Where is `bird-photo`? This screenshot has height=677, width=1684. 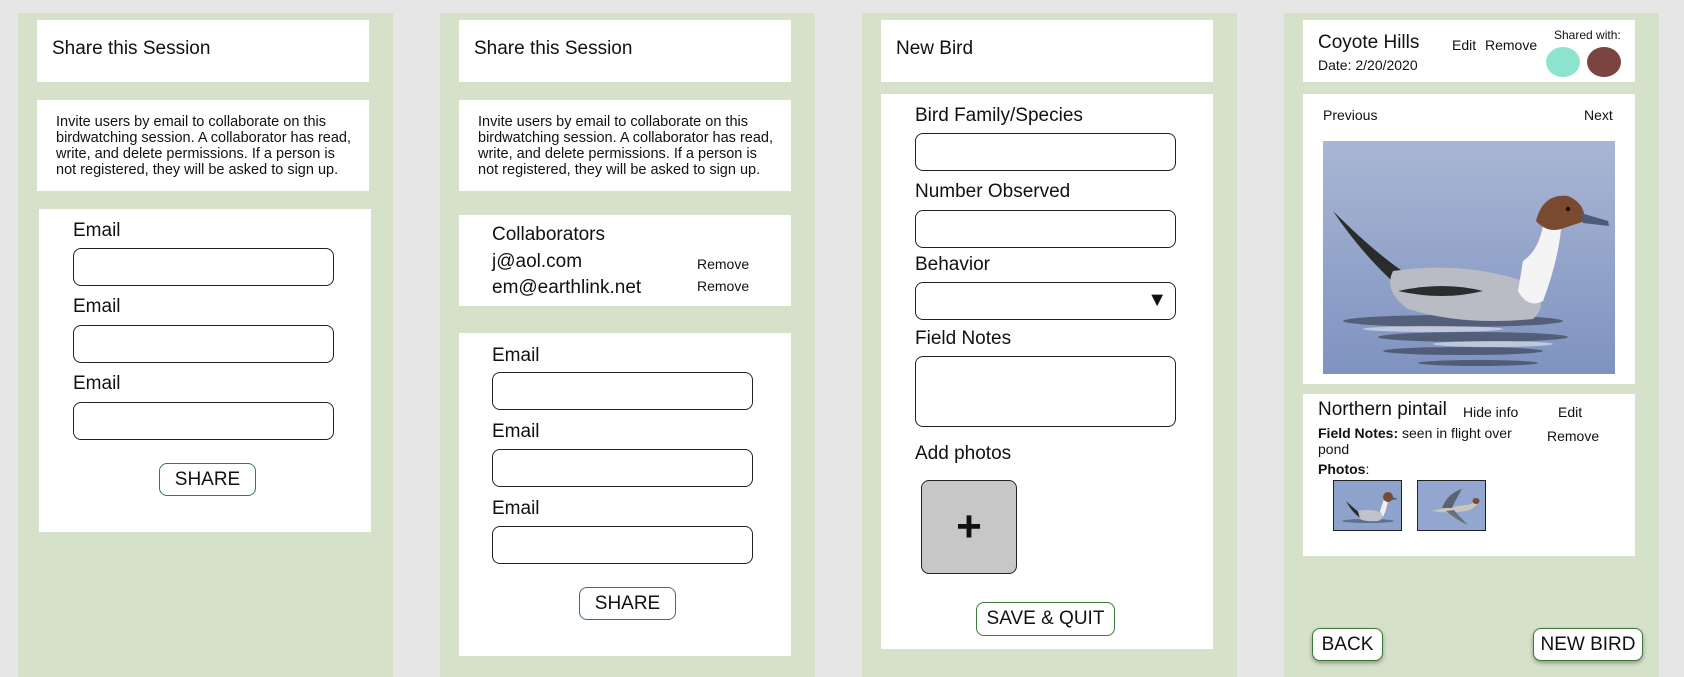 bird-photo is located at coordinates (1469, 257).